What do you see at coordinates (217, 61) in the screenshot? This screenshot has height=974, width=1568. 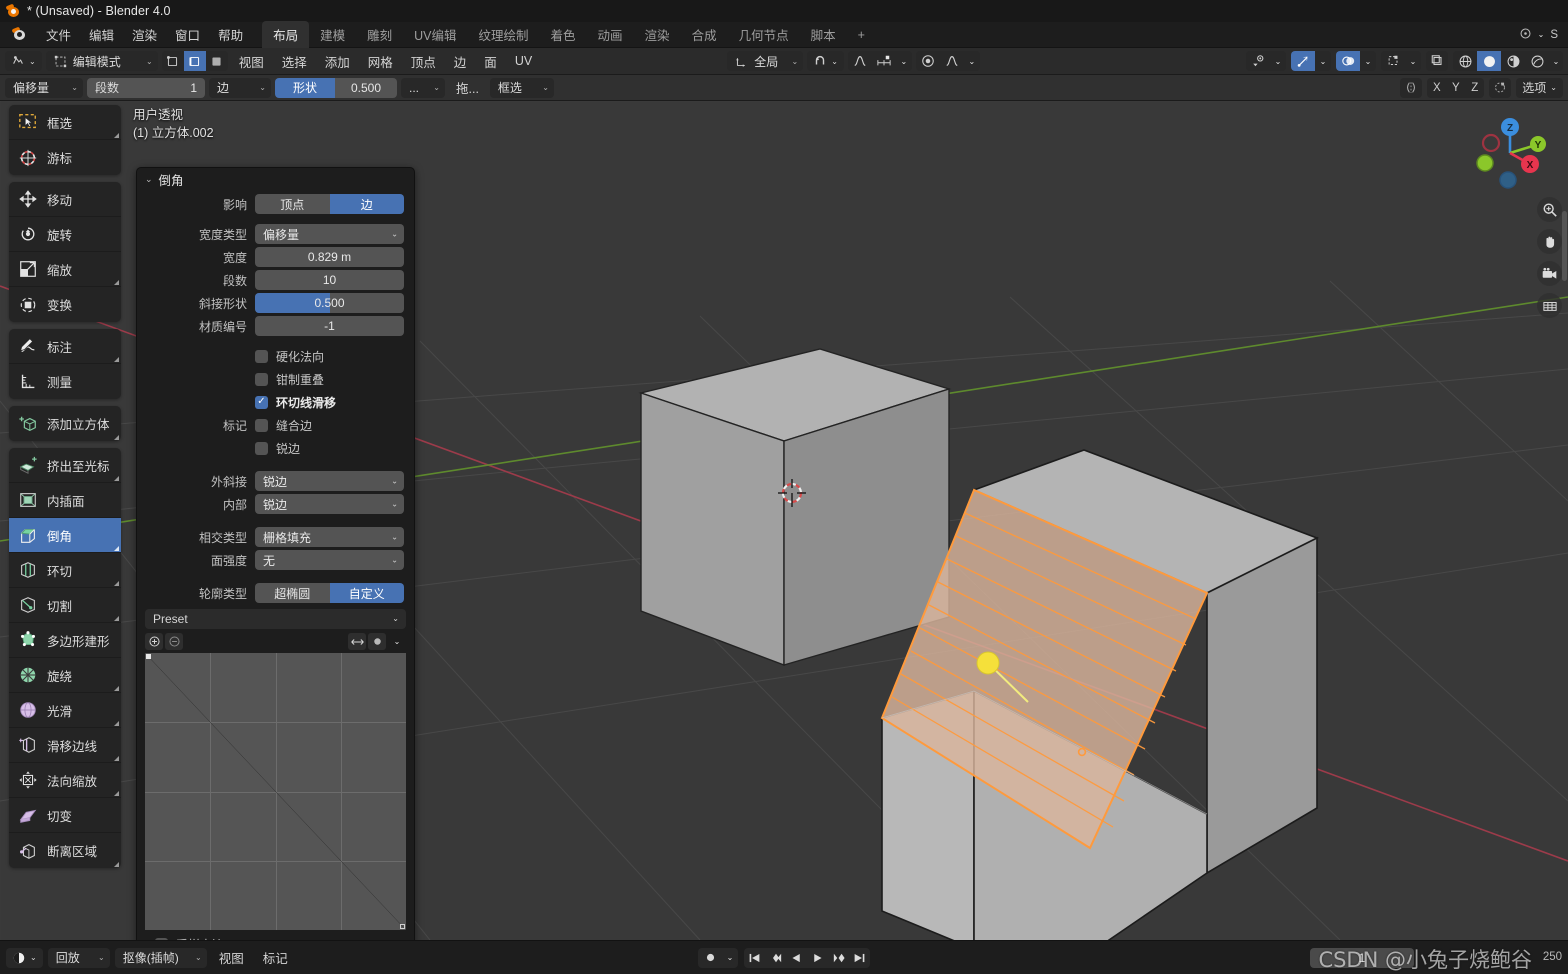 I see `face-select-icon` at bounding box center [217, 61].